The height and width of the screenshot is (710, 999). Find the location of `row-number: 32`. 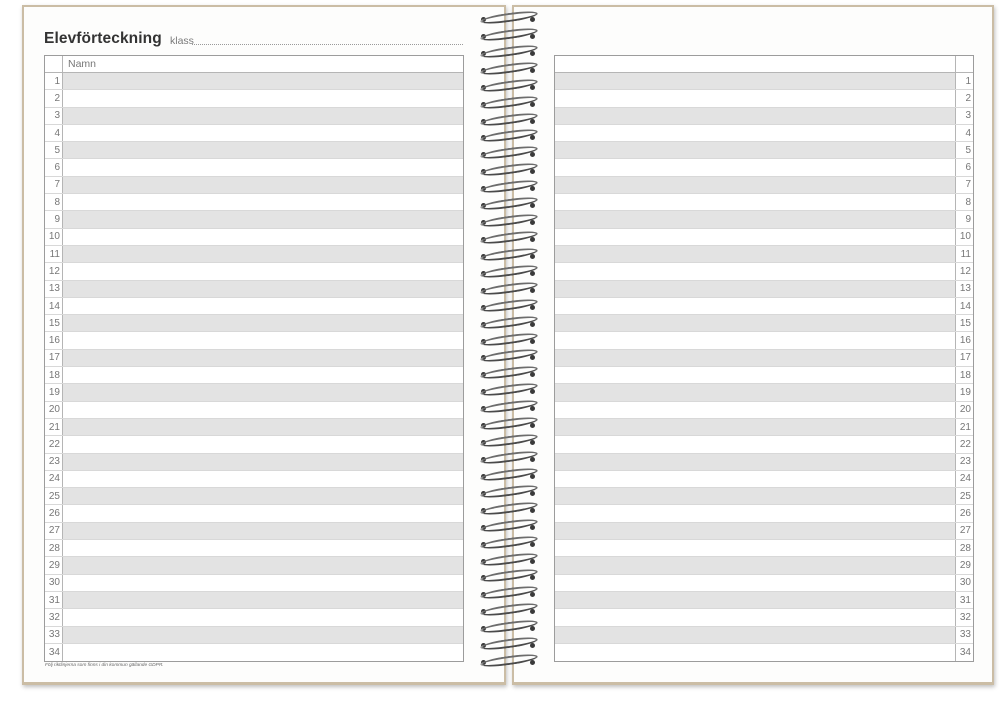

row-number: 32 is located at coordinates (964, 617).